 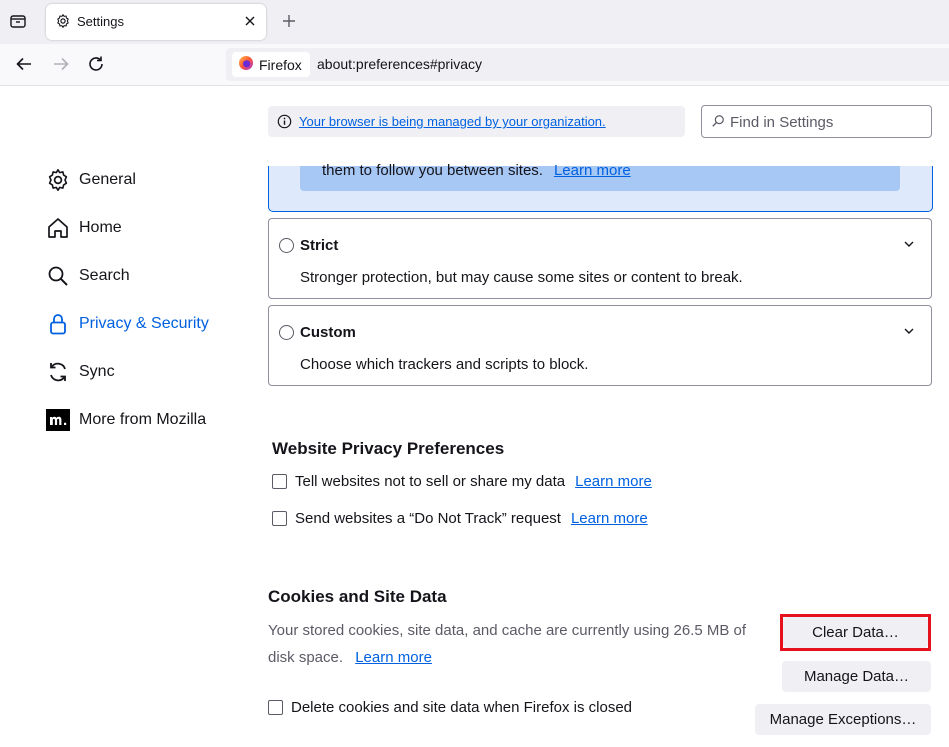 What do you see at coordinates (328, 332) in the screenshot?
I see `custom-title: Custom` at bounding box center [328, 332].